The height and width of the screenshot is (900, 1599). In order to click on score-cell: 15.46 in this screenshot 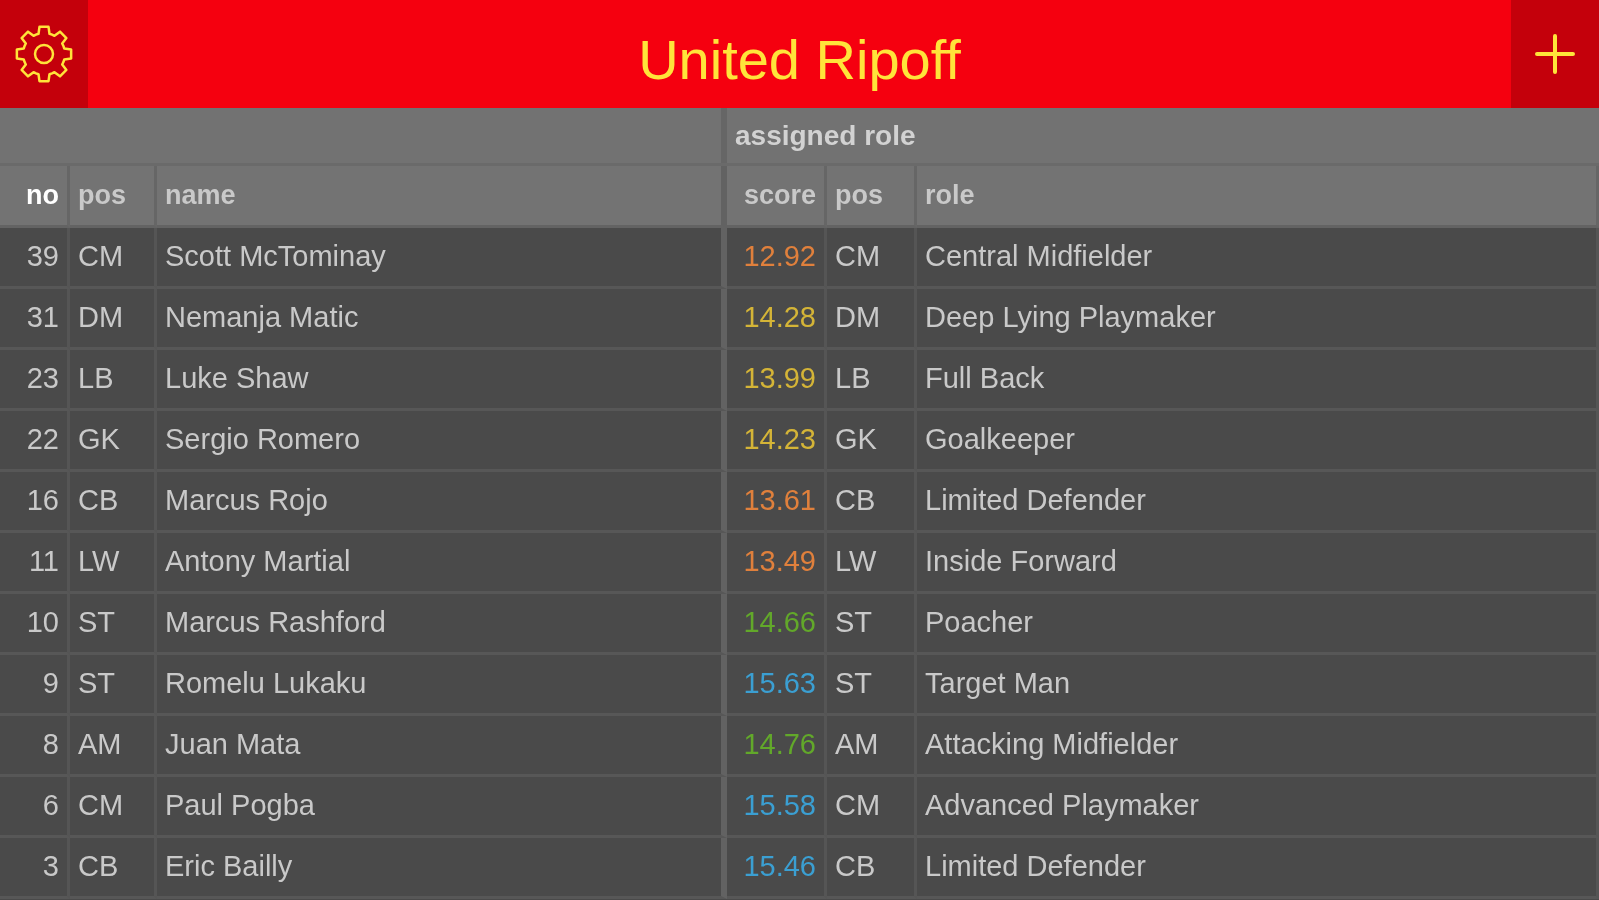, I will do `click(777, 868)`.